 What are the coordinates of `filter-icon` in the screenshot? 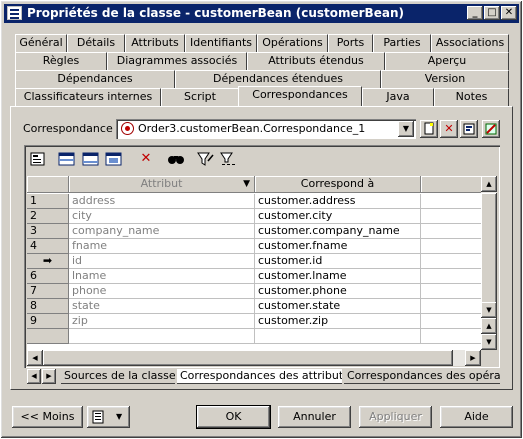 It's located at (206, 159).